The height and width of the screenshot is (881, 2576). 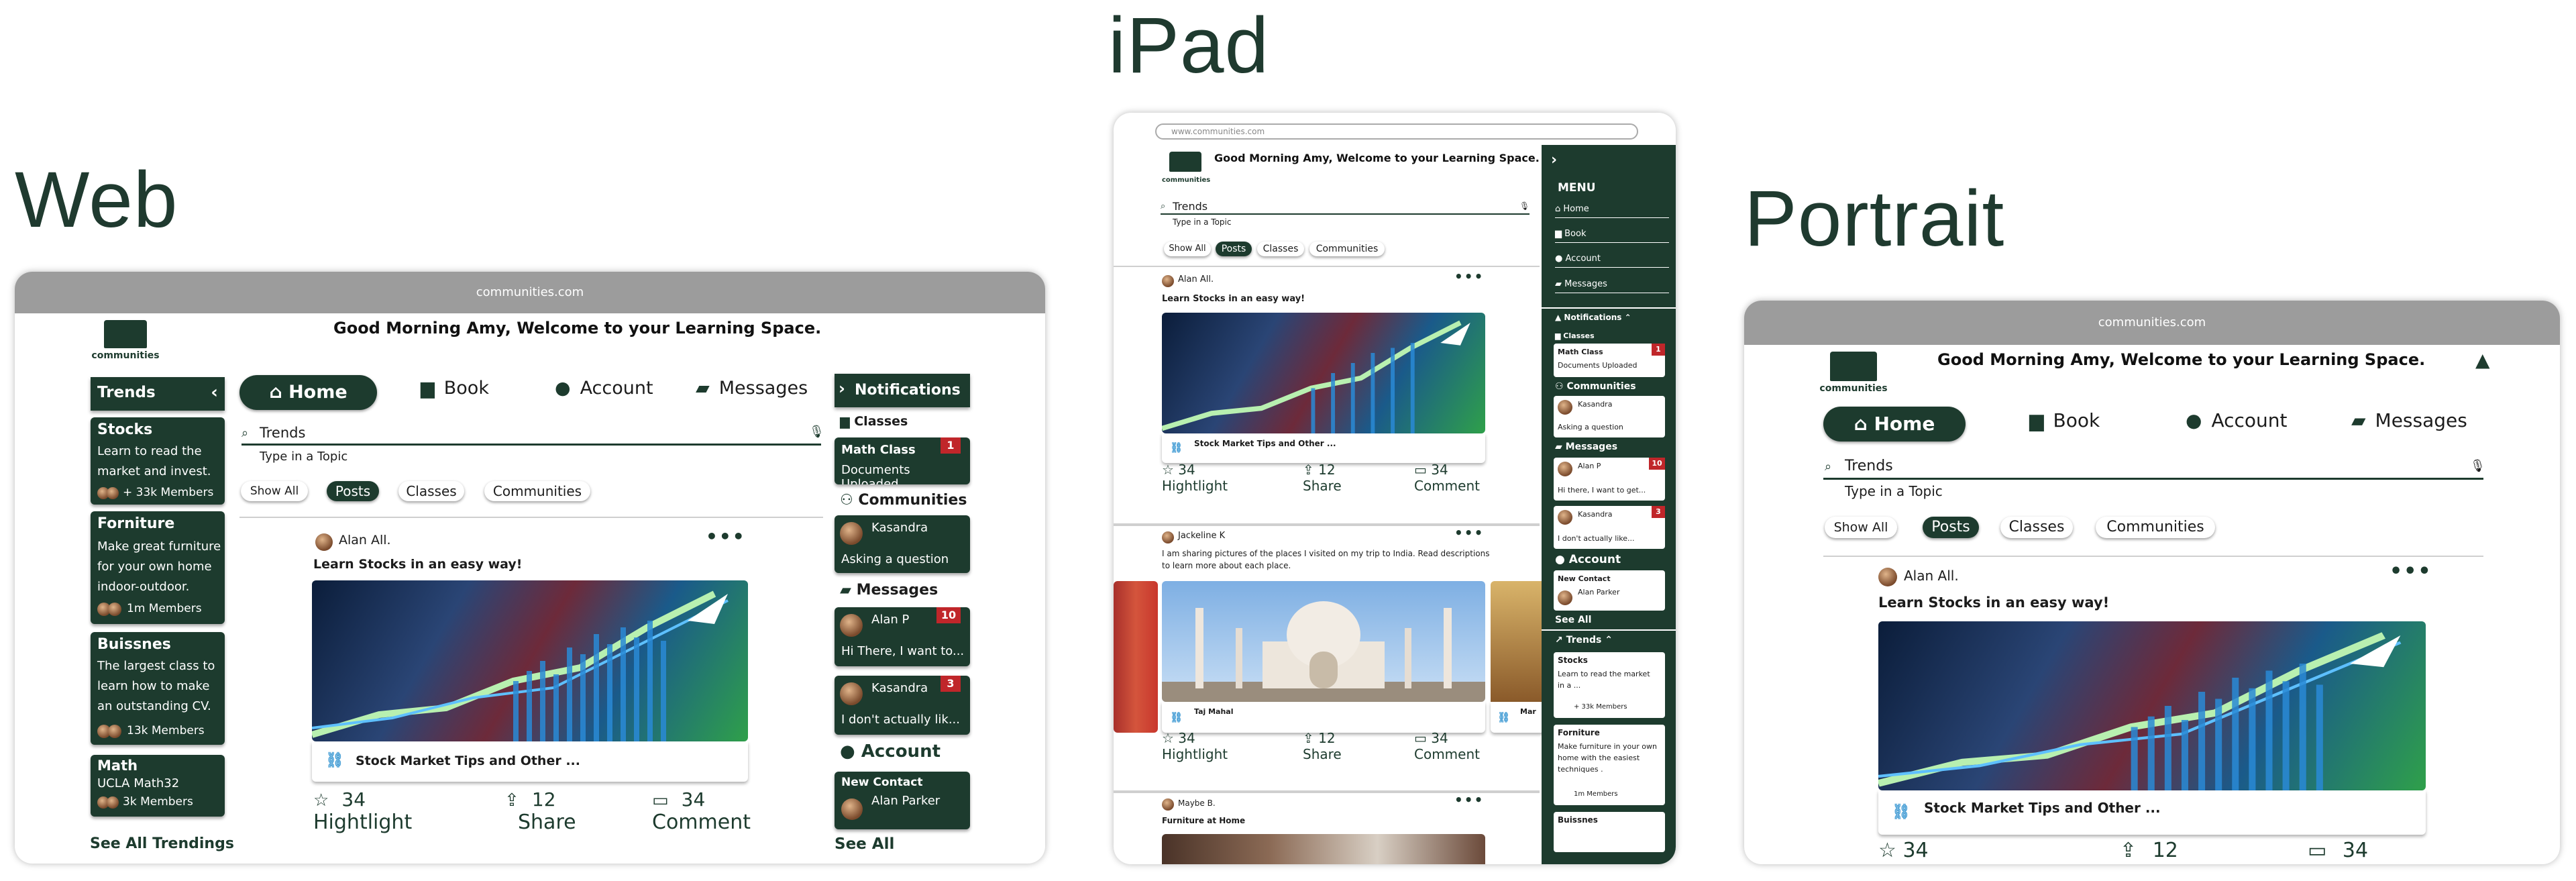 What do you see at coordinates (2482, 360) in the screenshot?
I see `bell-icon: ▲` at bounding box center [2482, 360].